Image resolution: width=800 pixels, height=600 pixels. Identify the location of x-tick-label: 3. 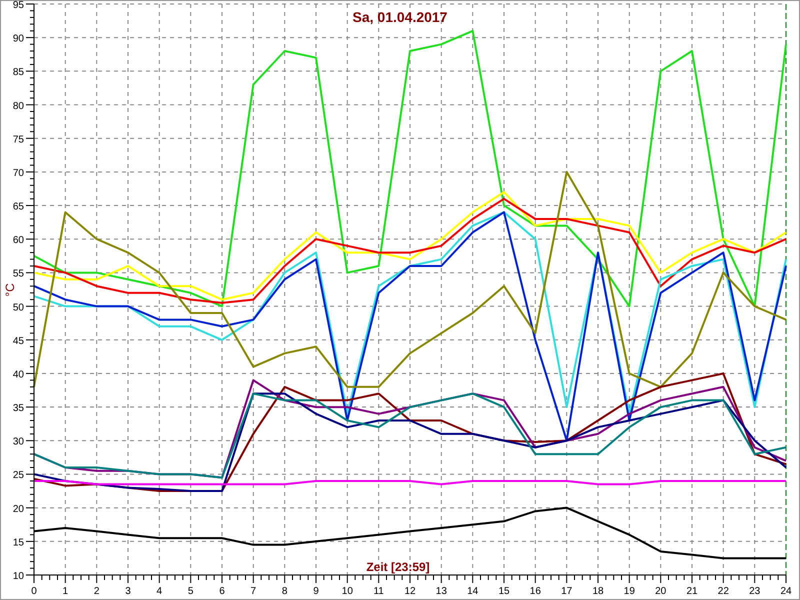
(128, 591).